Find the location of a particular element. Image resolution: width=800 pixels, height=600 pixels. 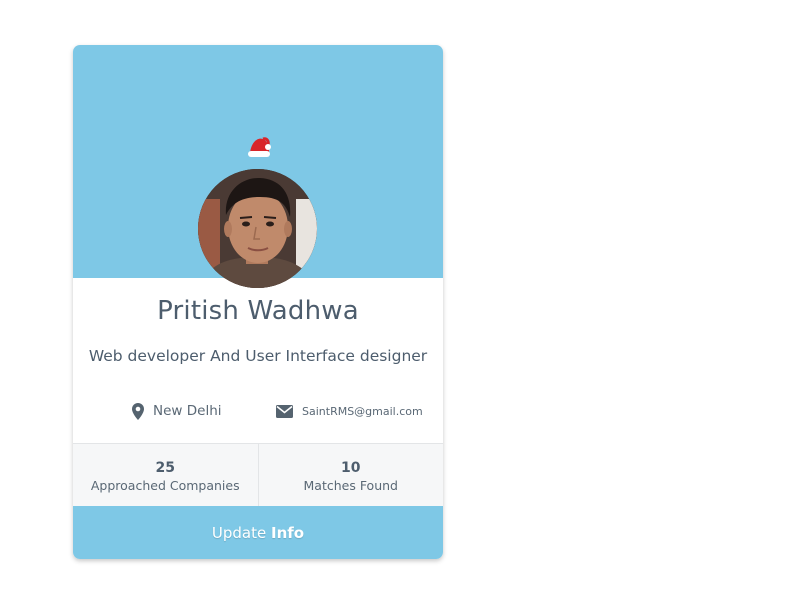

update-label: Update is located at coordinates (239, 533).